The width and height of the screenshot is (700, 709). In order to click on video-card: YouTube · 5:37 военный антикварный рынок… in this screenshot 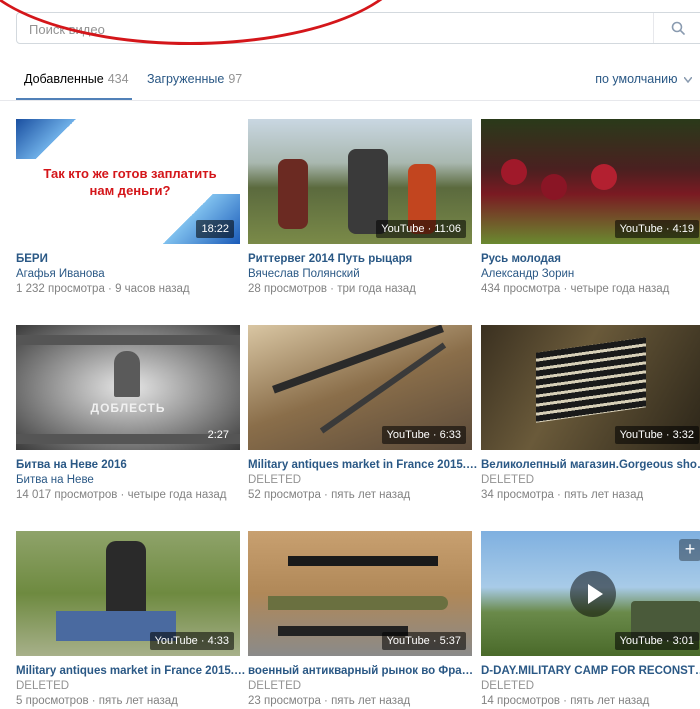, I will do `click(363, 619)`.